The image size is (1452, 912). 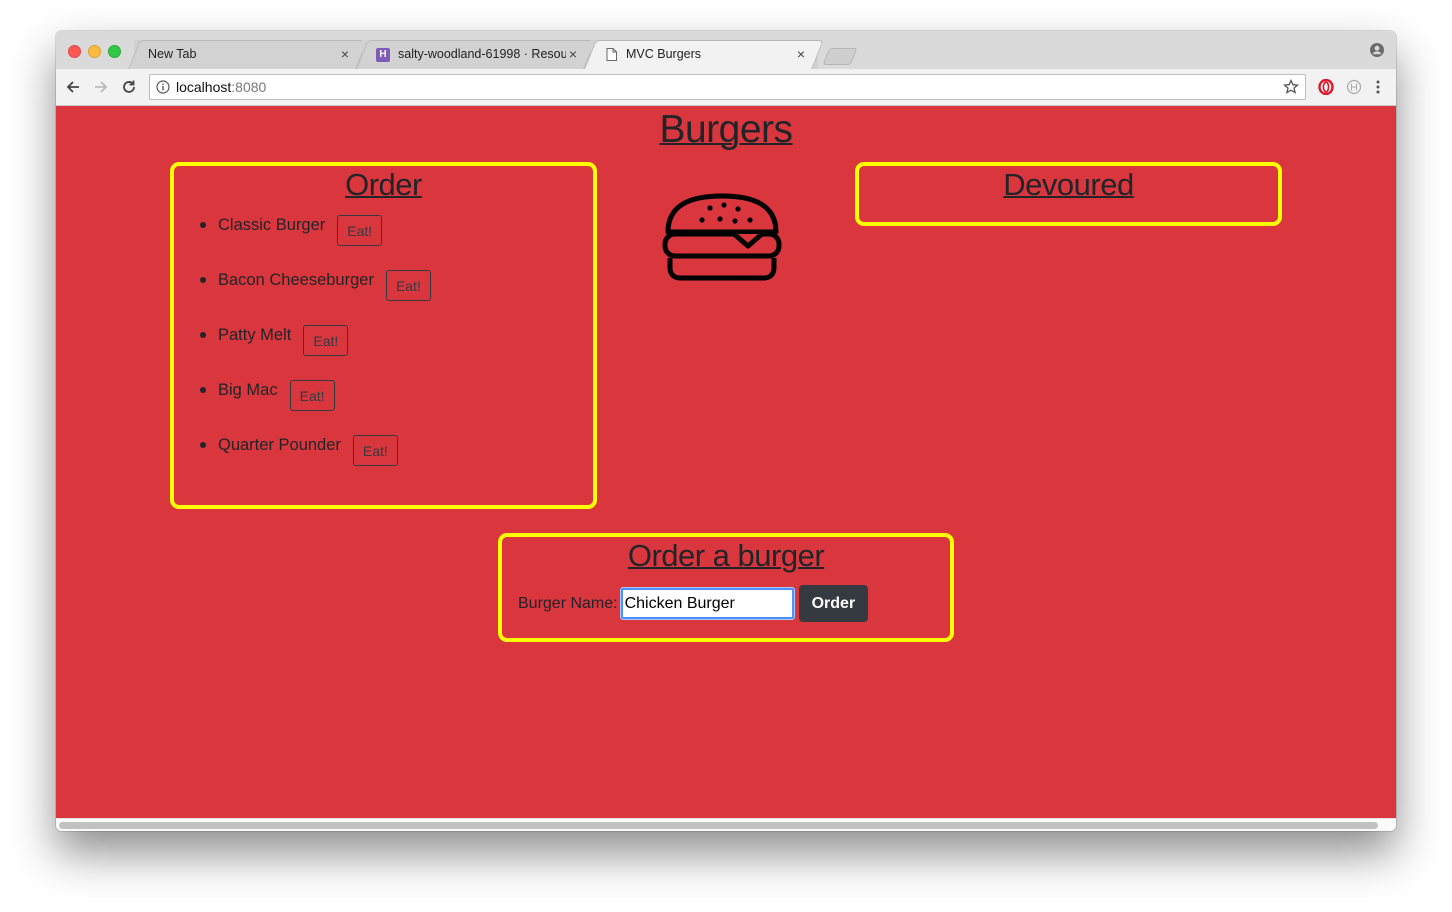 What do you see at coordinates (664, 54) in the screenshot?
I see `tab-title: MVC Burgers` at bounding box center [664, 54].